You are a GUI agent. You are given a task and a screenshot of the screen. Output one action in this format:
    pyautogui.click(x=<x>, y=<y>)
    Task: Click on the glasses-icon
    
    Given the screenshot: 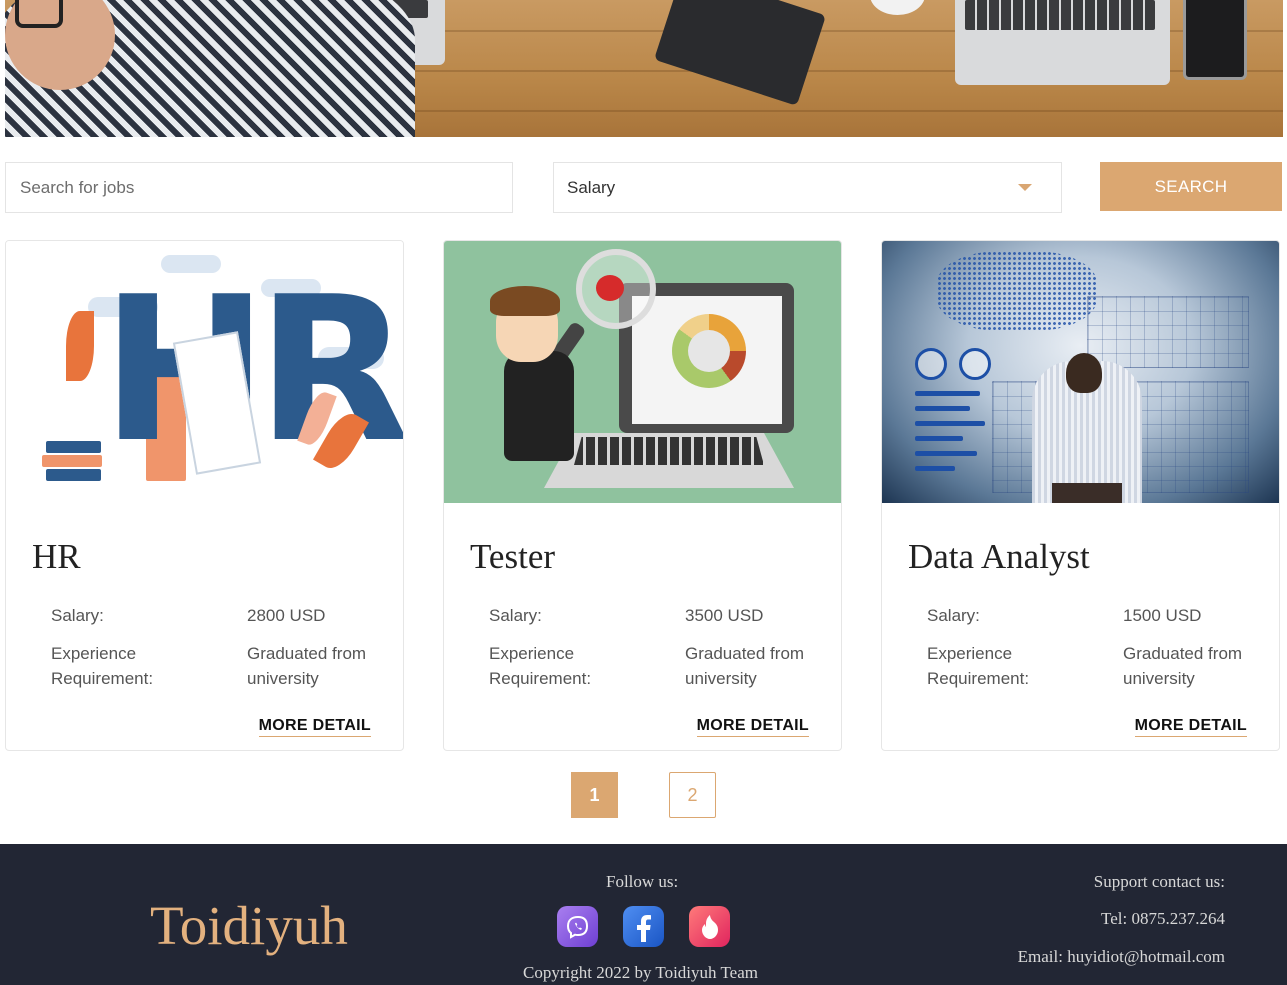 What is the action you would take?
    pyautogui.click(x=39, y=14)
    